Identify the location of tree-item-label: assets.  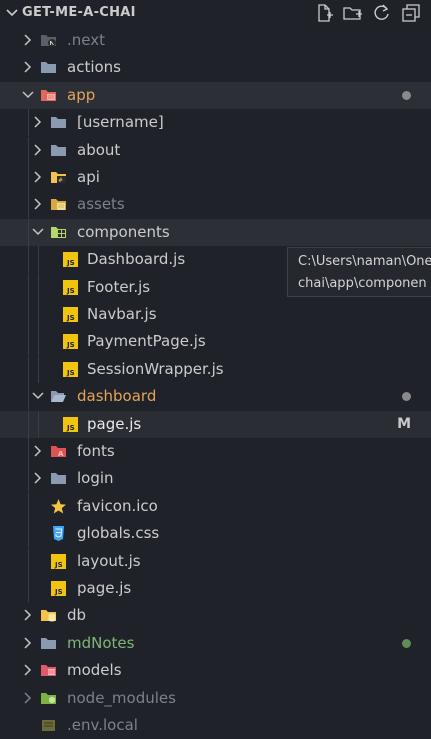
(101, 204).